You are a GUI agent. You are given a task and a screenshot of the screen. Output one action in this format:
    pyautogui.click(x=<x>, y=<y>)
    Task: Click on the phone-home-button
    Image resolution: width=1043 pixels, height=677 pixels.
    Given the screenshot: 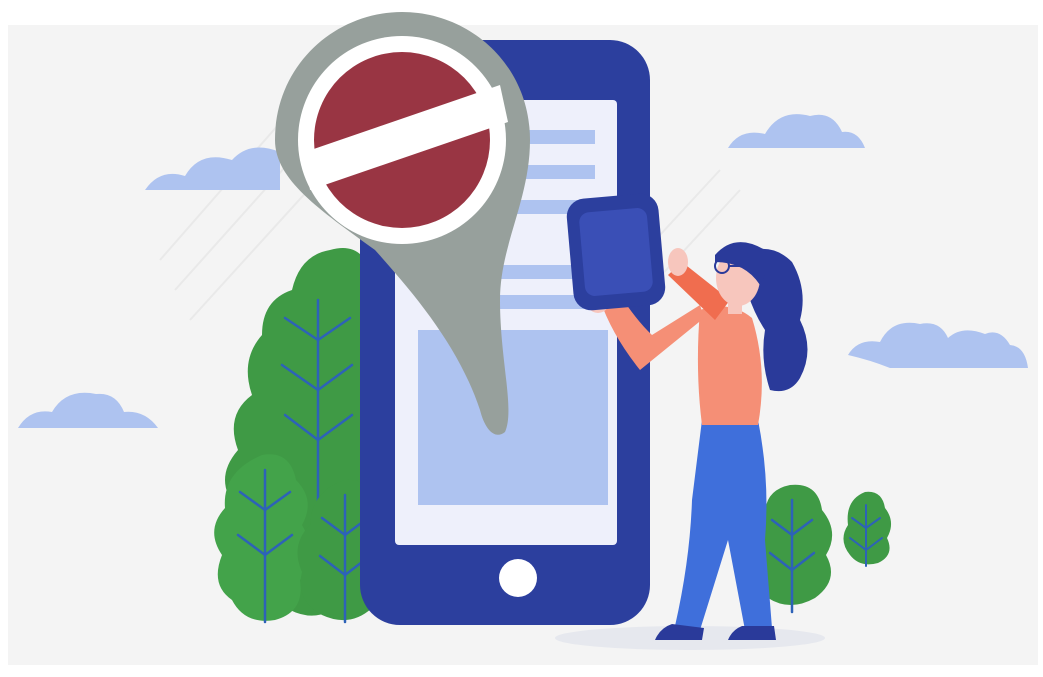 What is the action you would take?
    pyautogui.click(x=518, y=578)
    